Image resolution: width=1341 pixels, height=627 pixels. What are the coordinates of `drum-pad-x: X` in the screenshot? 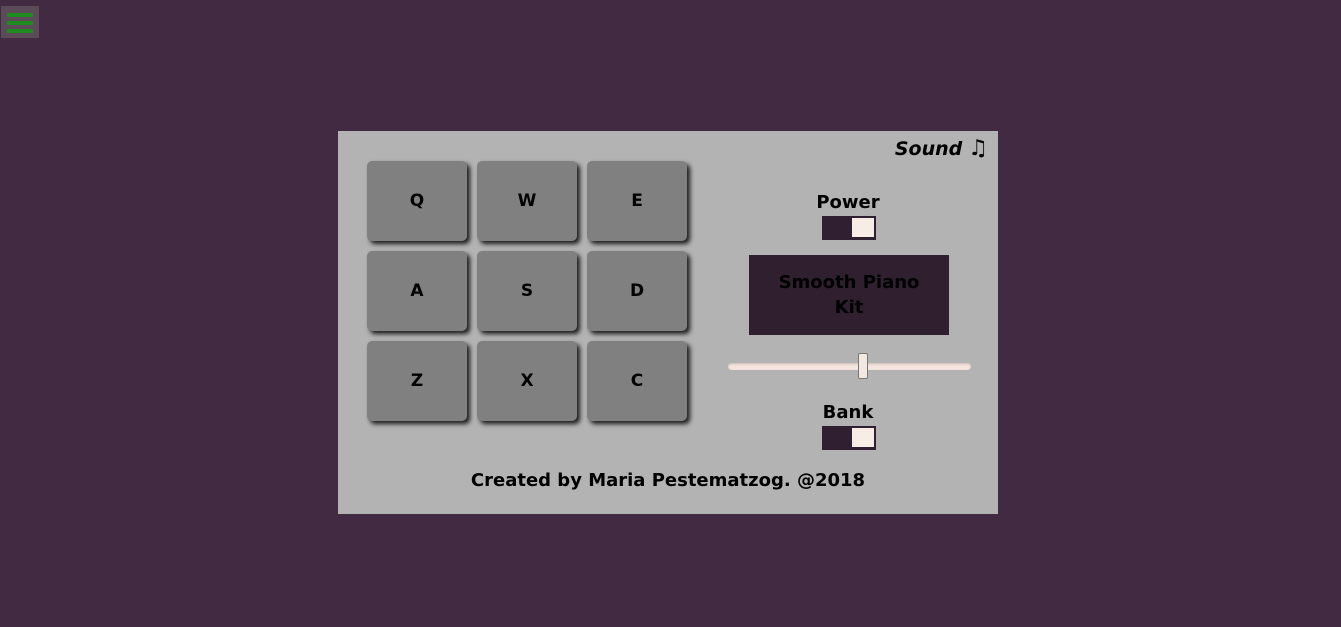 It's located at (527, 381).